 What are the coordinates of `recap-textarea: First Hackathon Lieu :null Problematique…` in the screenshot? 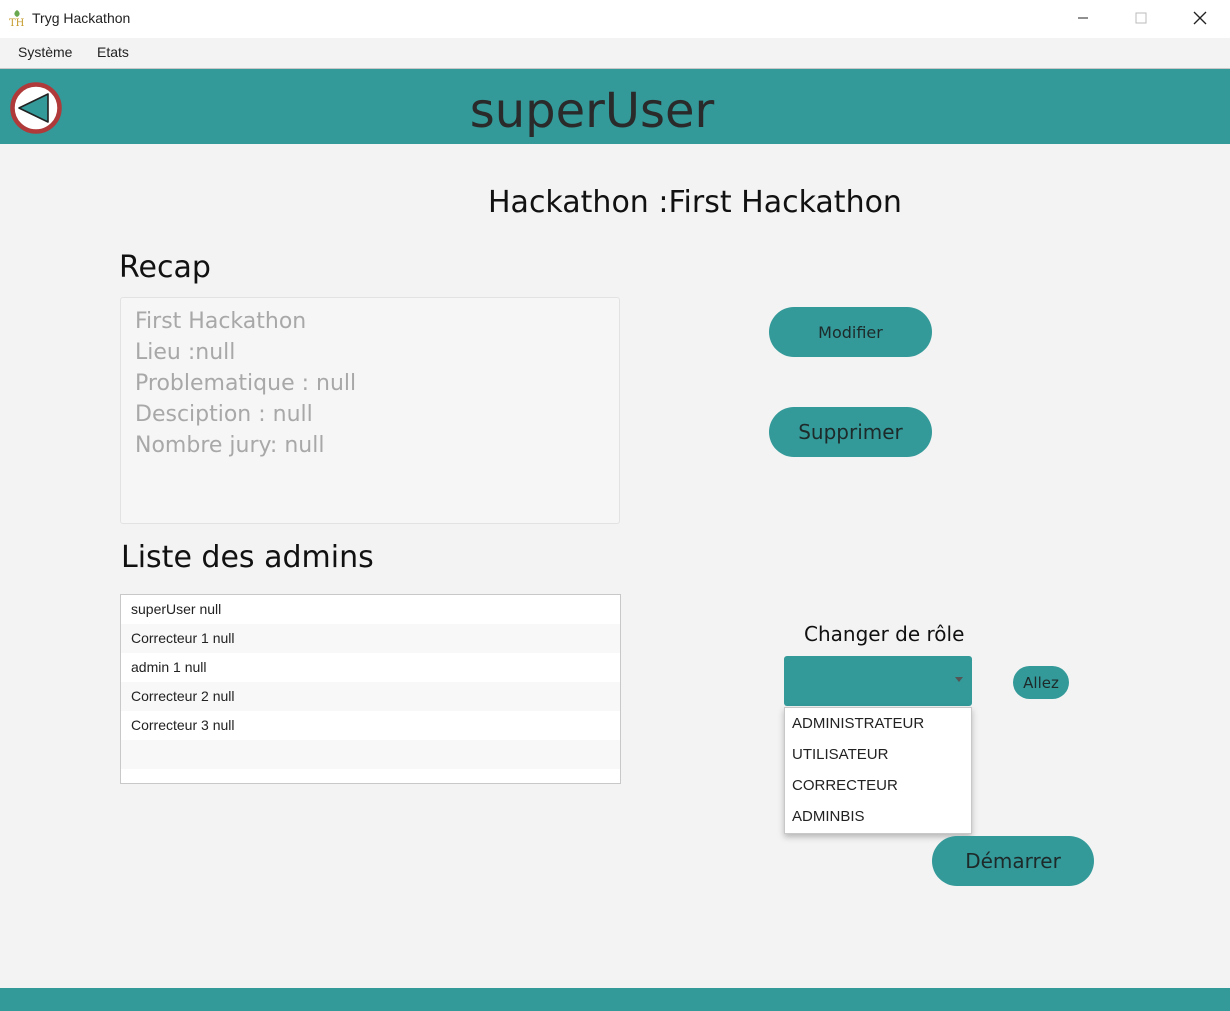 It's located at (370, 410).